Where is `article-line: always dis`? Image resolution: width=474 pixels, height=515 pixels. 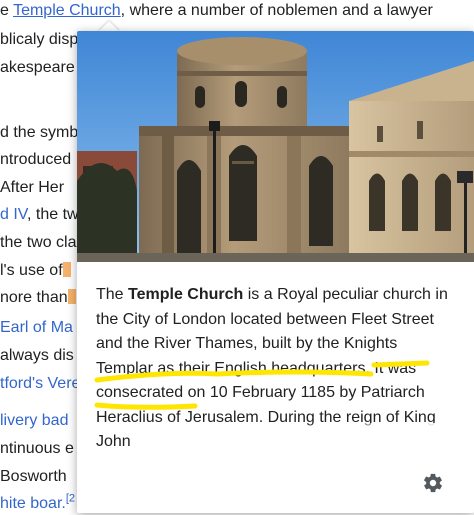
article-line: always dis is located at coordinates (37, 355).